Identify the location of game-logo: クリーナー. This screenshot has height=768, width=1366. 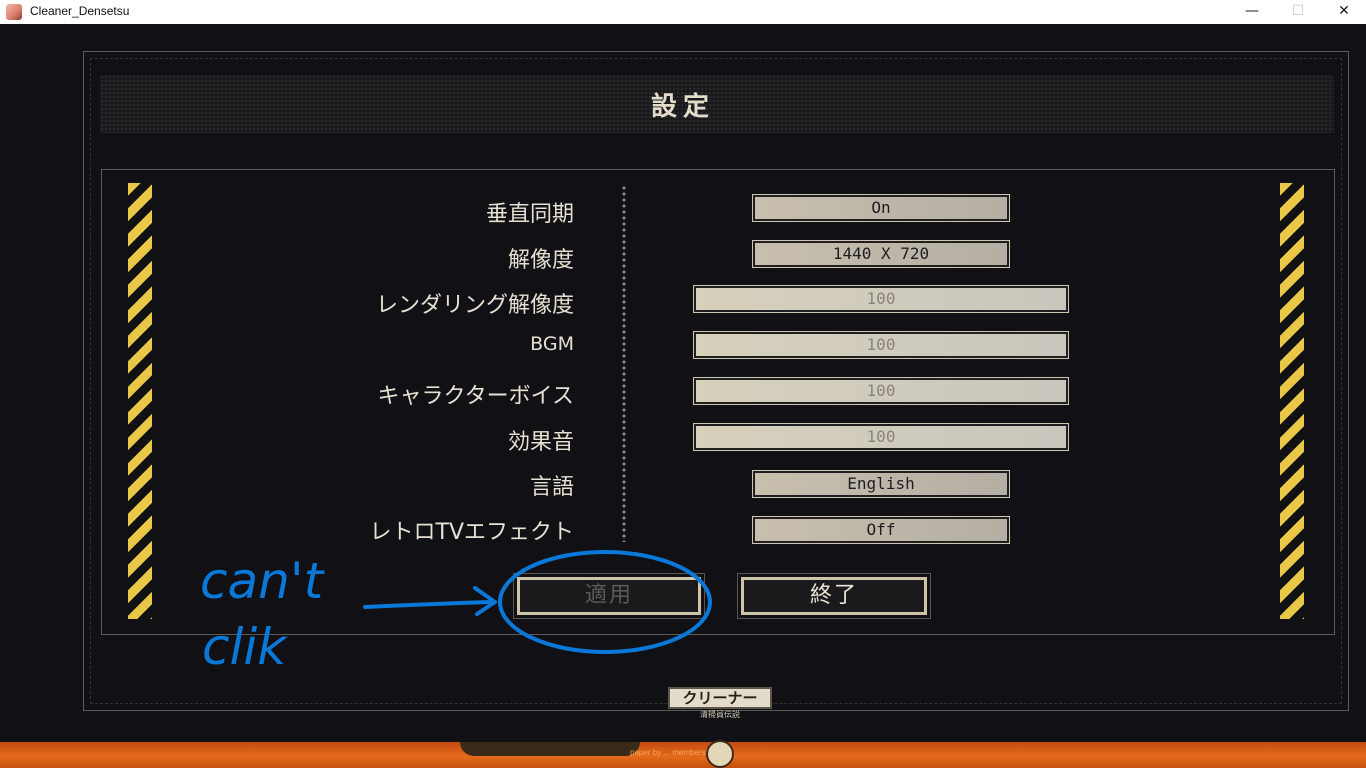
(720, 698).